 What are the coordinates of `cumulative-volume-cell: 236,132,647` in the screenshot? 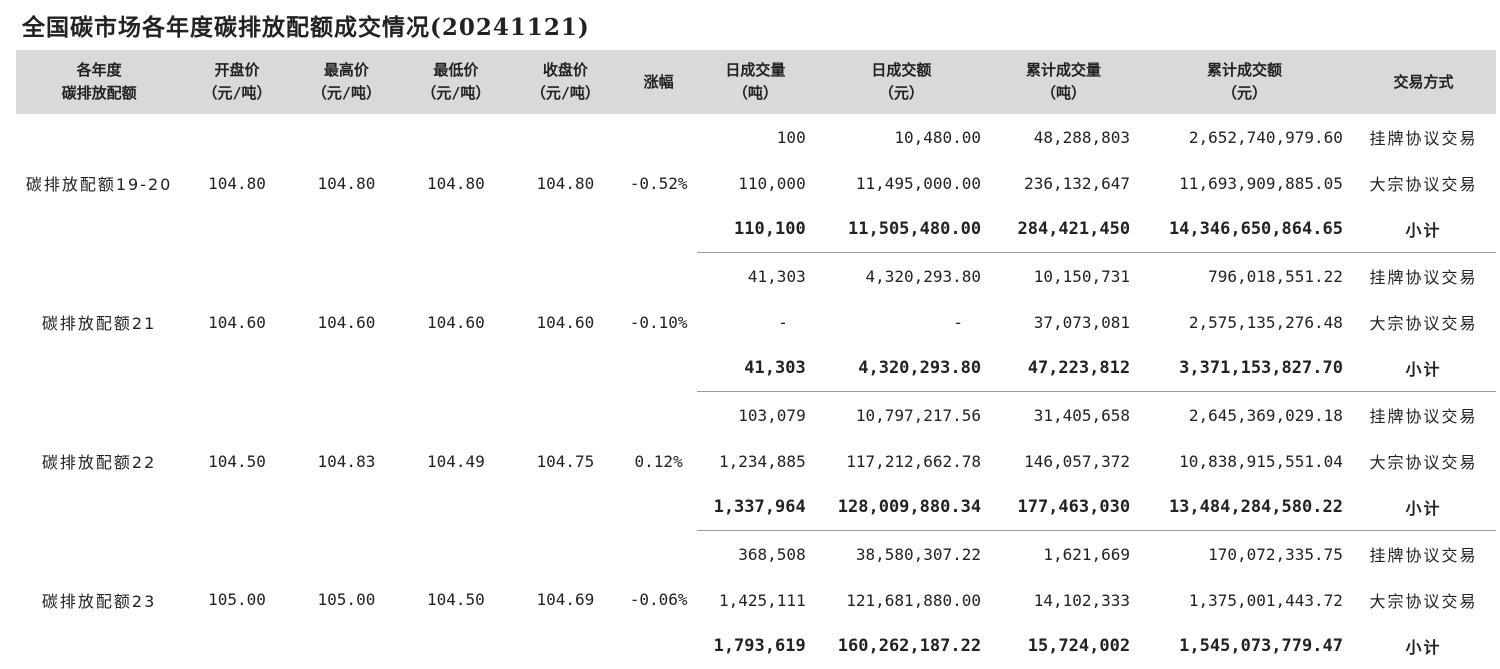 It's located at (1063, 183).